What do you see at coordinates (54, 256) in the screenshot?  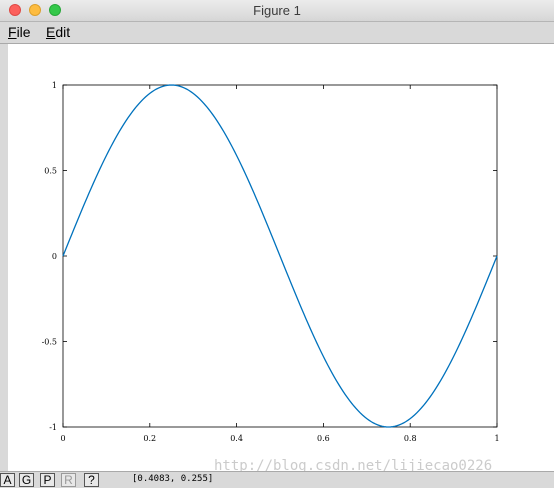 I see `y-tick-label: 0` at bounding box center [54, 256].